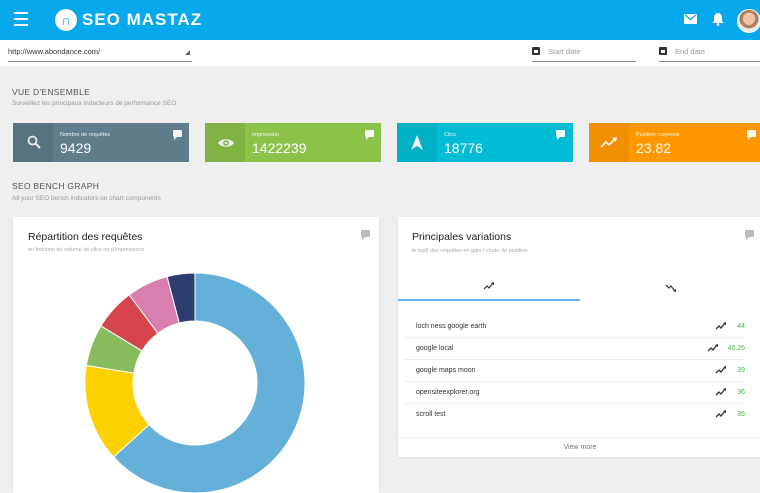 The height and width of the screenshot is (493, 760). I want to click on query-text: scroll test, so click(431, 414).